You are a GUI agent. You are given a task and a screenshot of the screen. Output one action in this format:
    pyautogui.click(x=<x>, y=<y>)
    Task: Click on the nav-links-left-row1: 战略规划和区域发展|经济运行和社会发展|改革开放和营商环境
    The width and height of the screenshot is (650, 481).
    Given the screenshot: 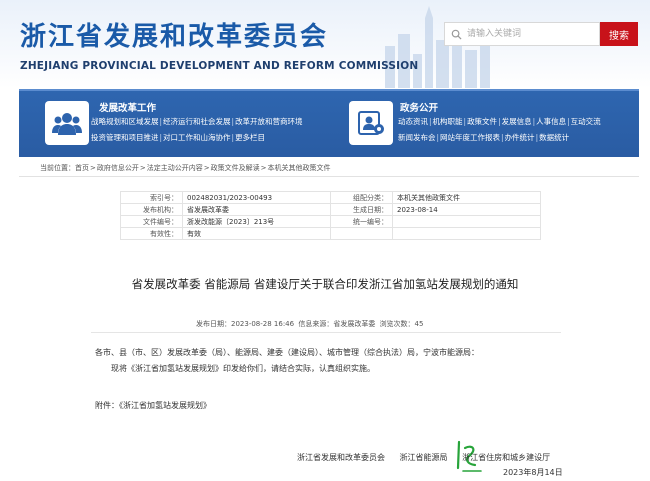 What is the action you would take?
    pyautogui.click(x=197, y=121)
    